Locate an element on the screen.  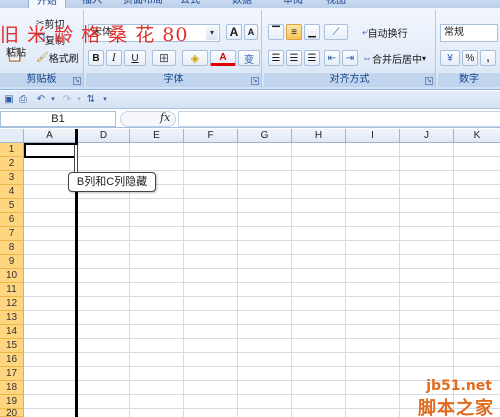
align-left-button: ☰ is located at coordinates (276, 58).